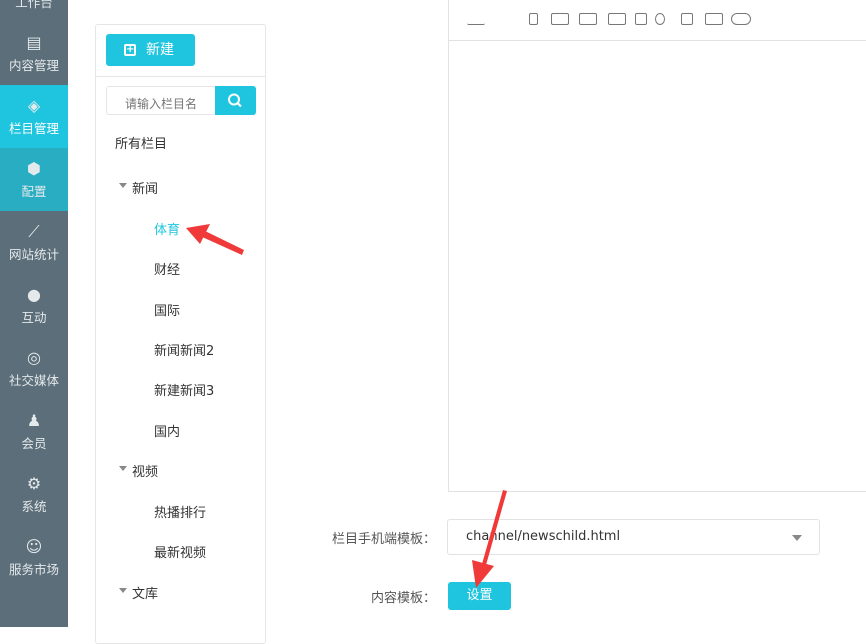  What do you see at coordinates (34, 231) in the screenshot?
I see `line-chart-icon: ⟋` at bounding box center [34, 231].